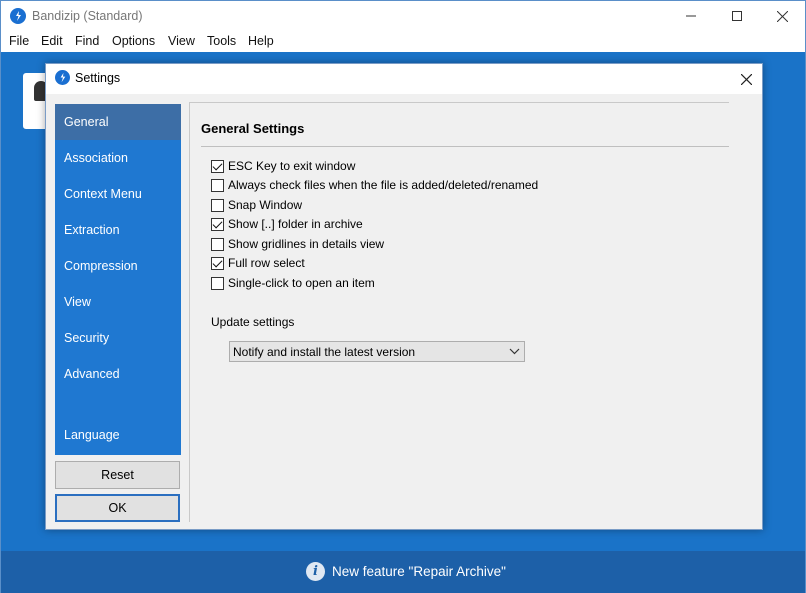 This screenshot has height=593, width=806. What do you see at coordinates (62, 77) in the screenshot?
I see `bandizip-dialog-icon` at bounding box center [62, 77].